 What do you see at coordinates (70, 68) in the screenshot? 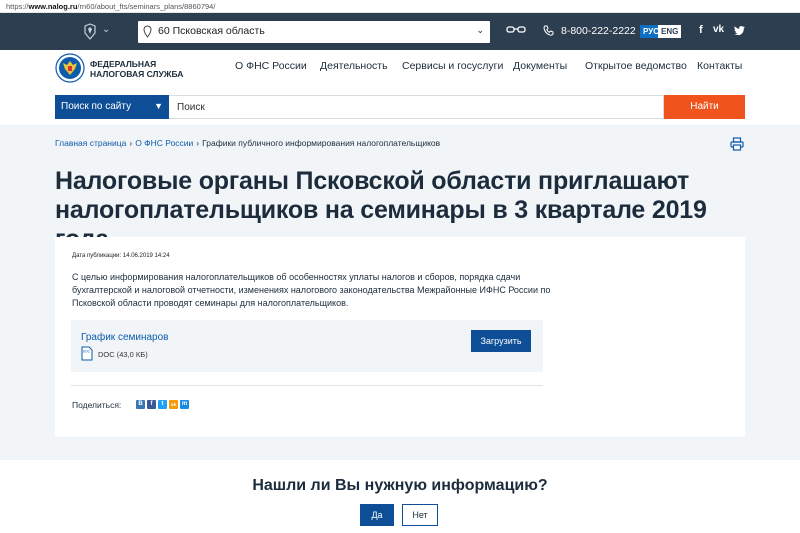
I see `fns-logo-emblem` at bounding box center [70, 68].